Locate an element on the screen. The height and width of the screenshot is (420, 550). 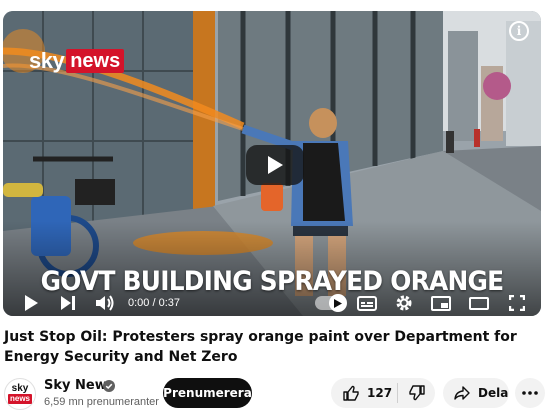
subscriber-count: 6,59 mn prenumeranter is located at coordinates (101, 402).